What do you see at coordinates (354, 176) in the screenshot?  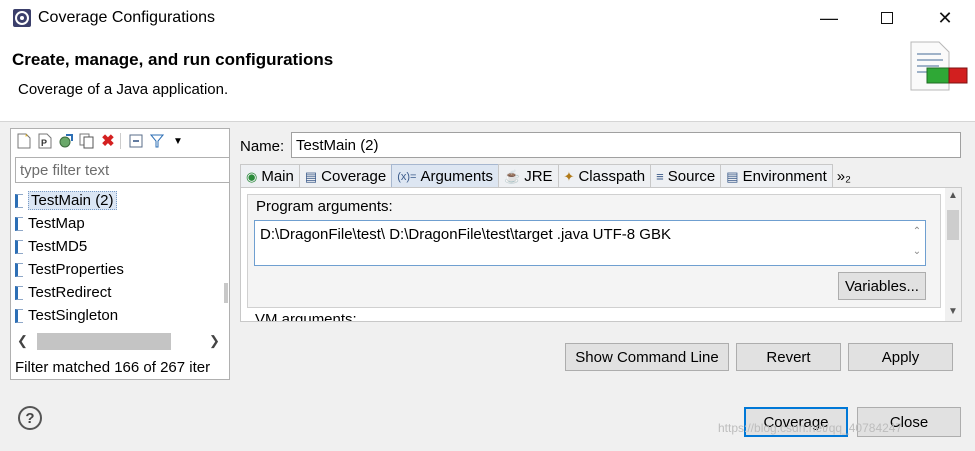 I see `tab-label: Coverage` at bounding box center [354, 176].